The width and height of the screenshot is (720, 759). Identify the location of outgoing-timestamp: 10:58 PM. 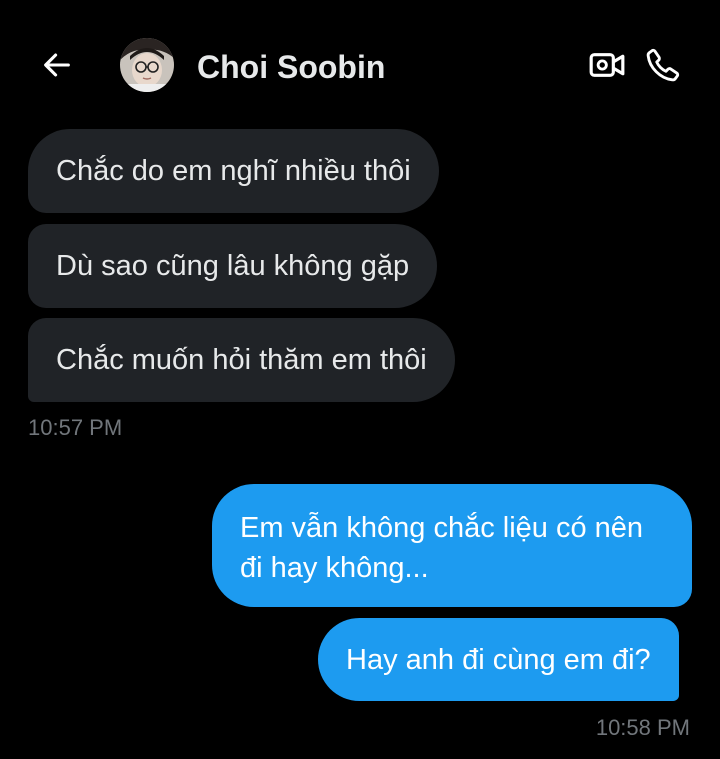
(642, 727).